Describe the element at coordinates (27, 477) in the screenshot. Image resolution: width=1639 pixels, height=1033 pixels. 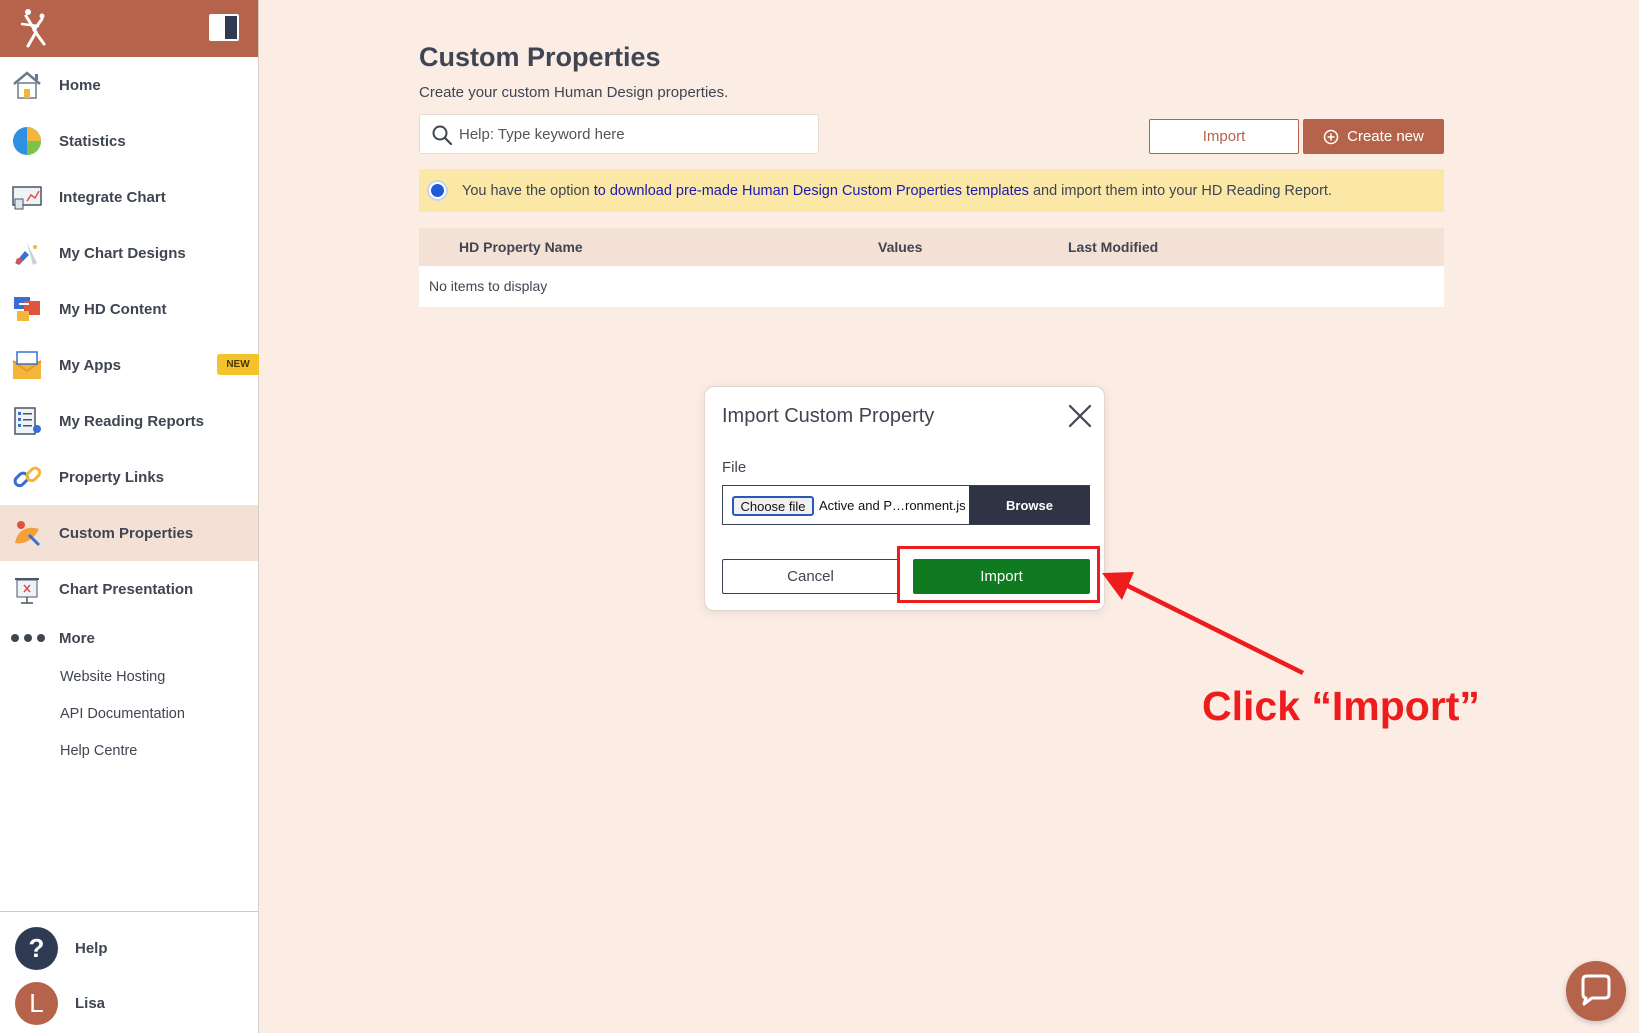
I see `chain-link-icon` at that location.